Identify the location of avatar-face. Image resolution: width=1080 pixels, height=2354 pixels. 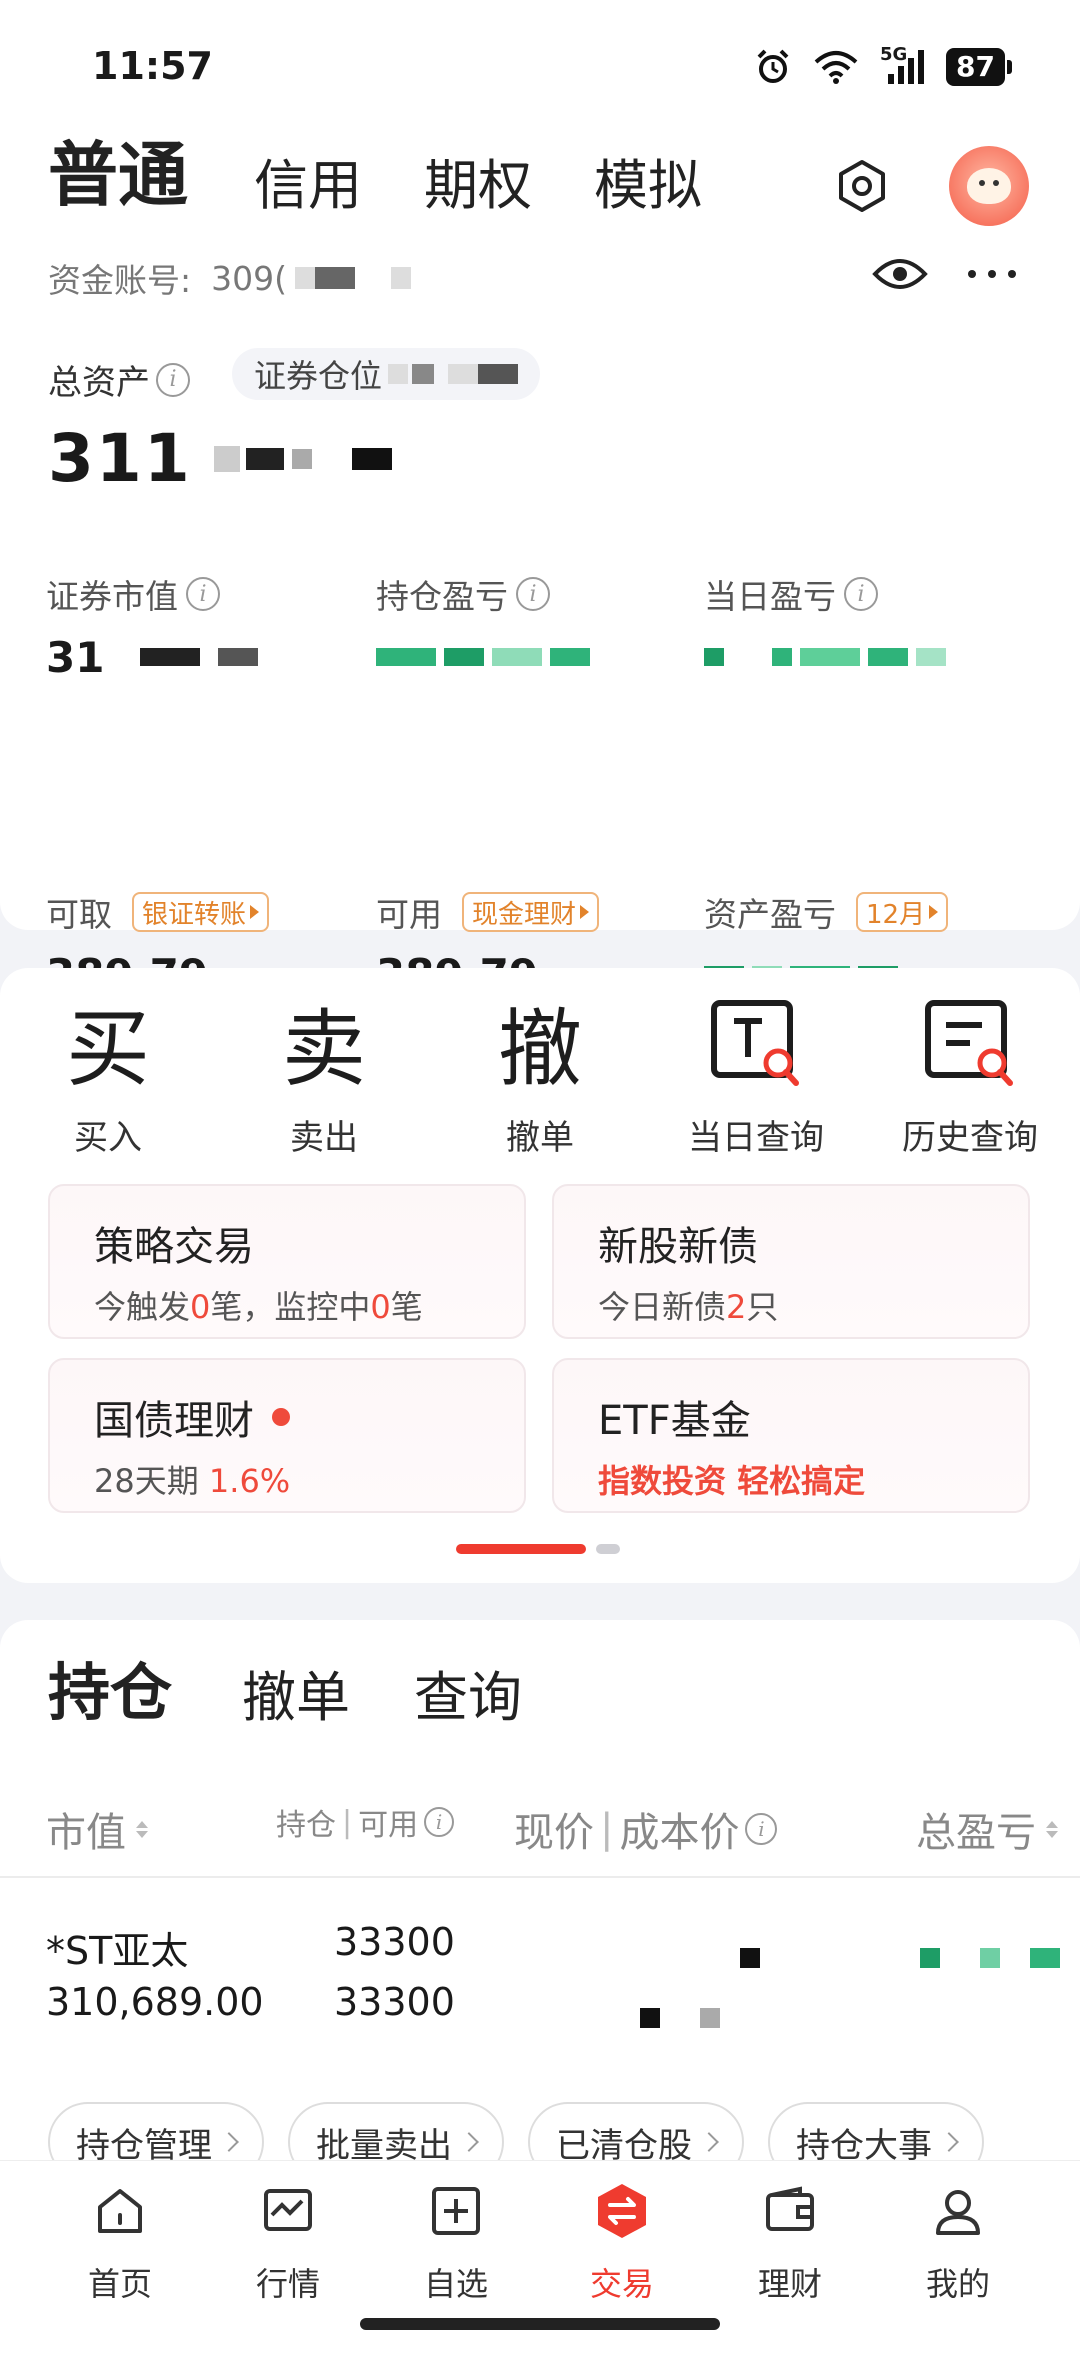
(989, 186).